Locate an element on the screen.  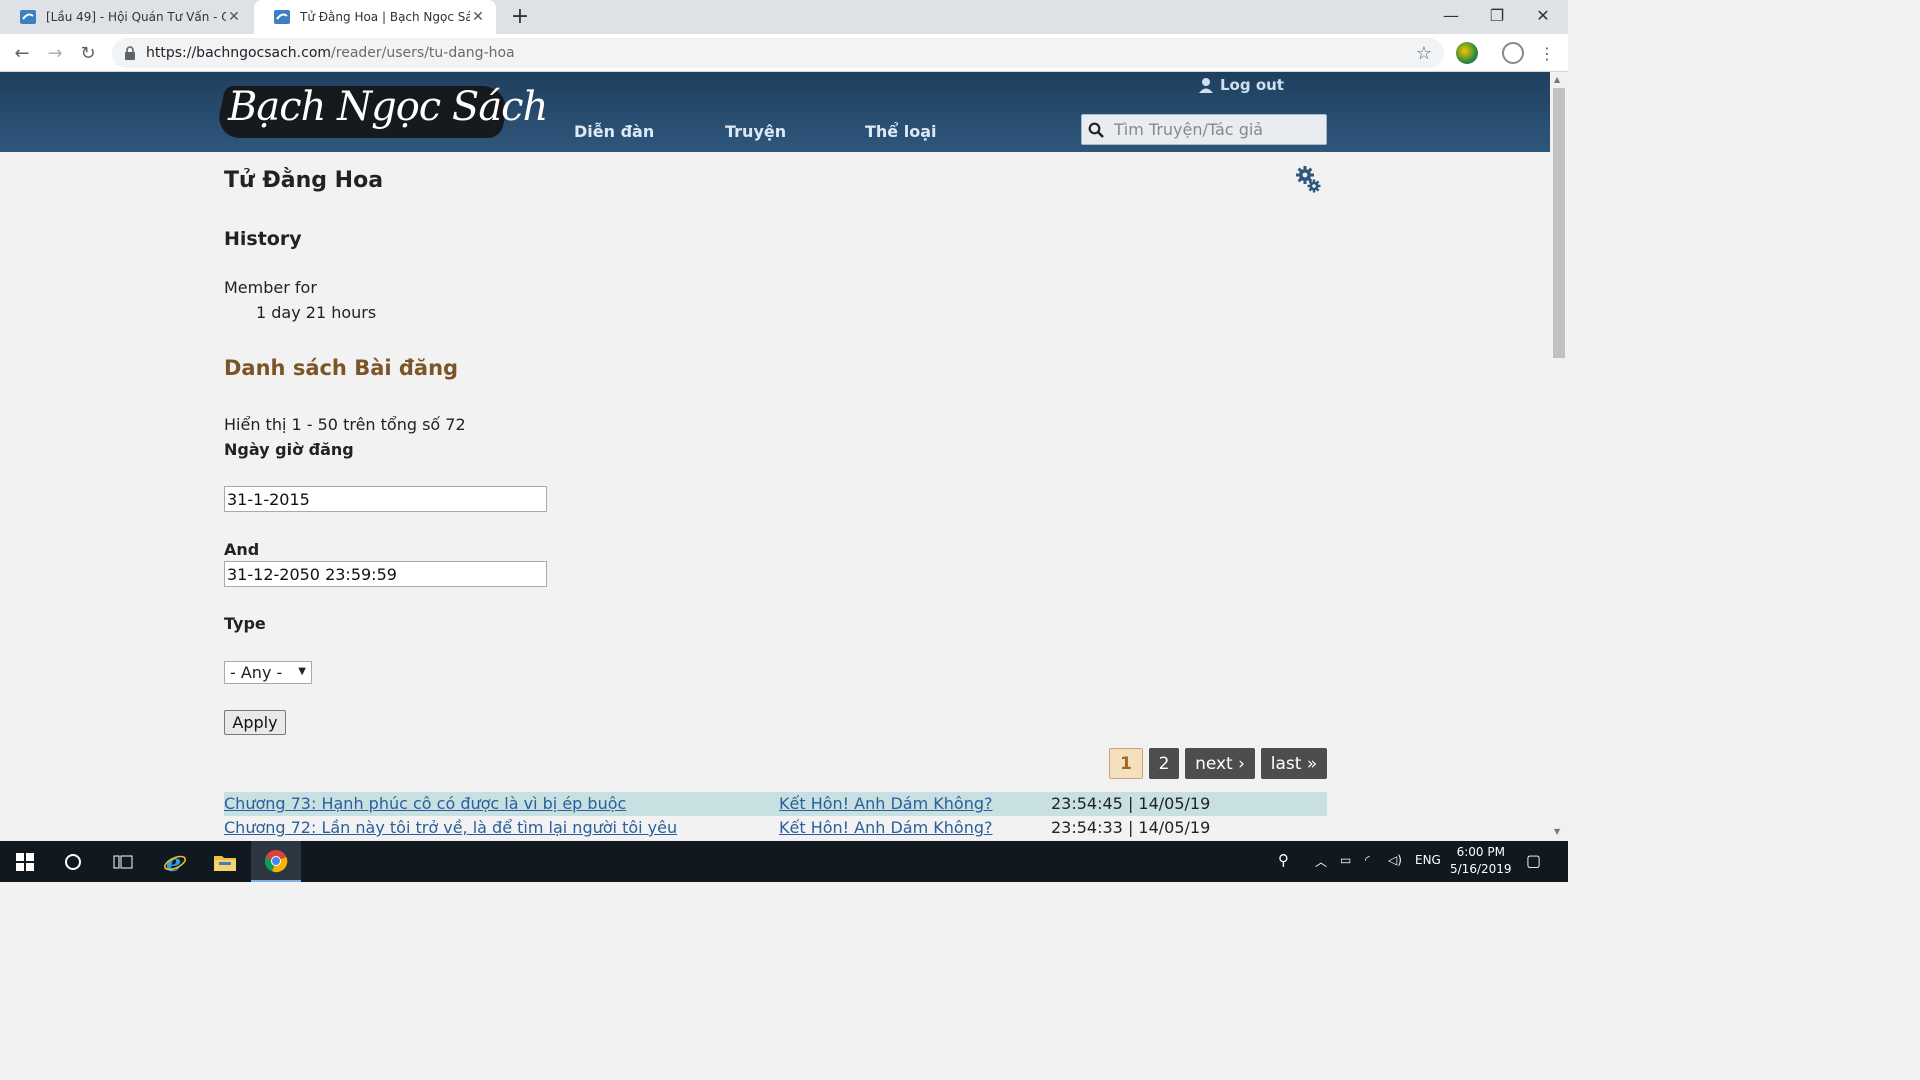
member-for-value: 1 day 21 hours is located at coordinates (316, 312).